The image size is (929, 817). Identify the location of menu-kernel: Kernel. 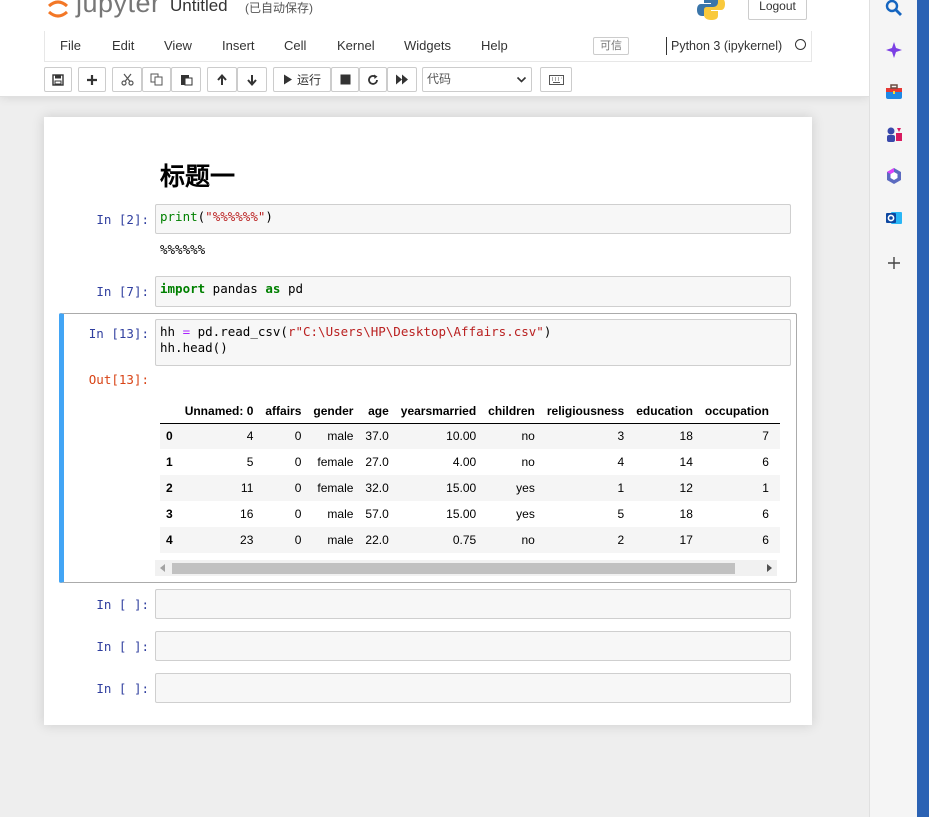
(356, 45).